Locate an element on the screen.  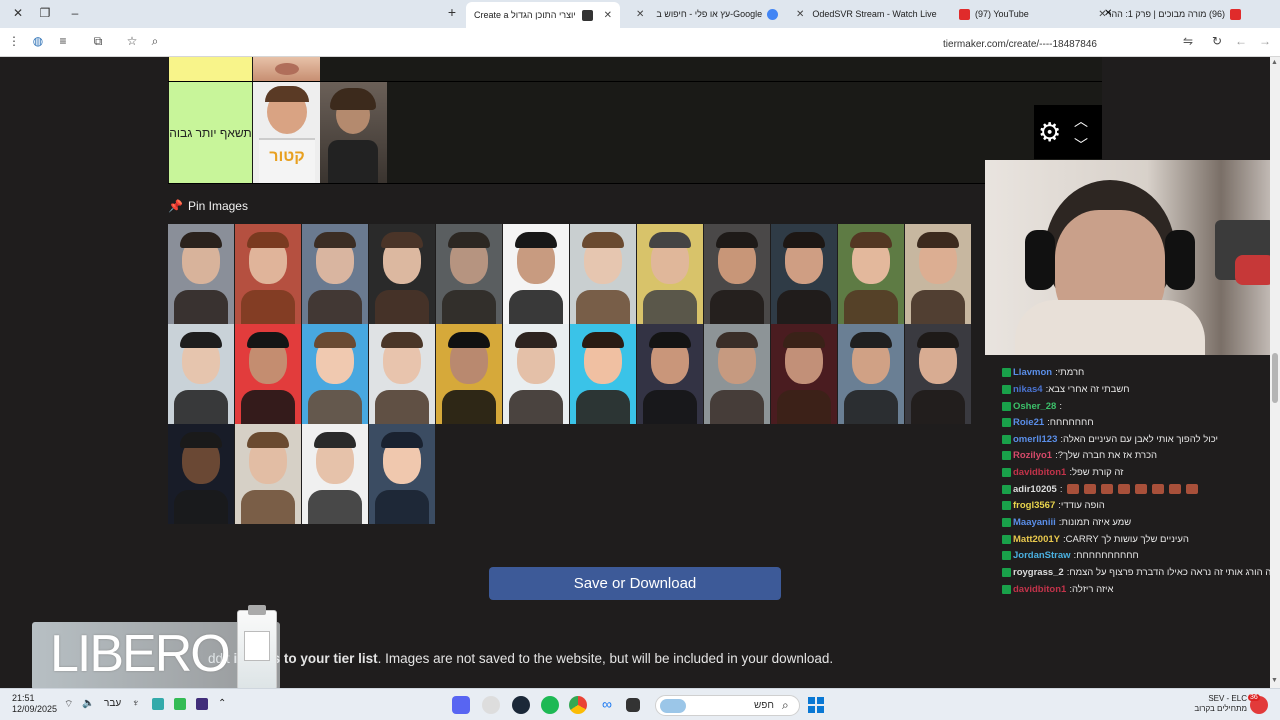
meta-icon: ∞ is located at coordinates (607, 705).